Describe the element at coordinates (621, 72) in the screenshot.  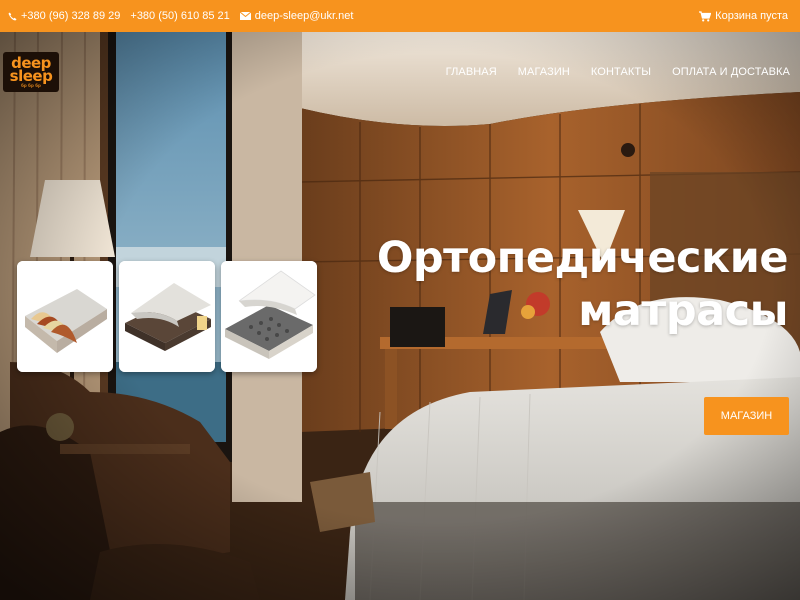
I see `nav-item-contacts: КОНТАКТЫ` at that location.